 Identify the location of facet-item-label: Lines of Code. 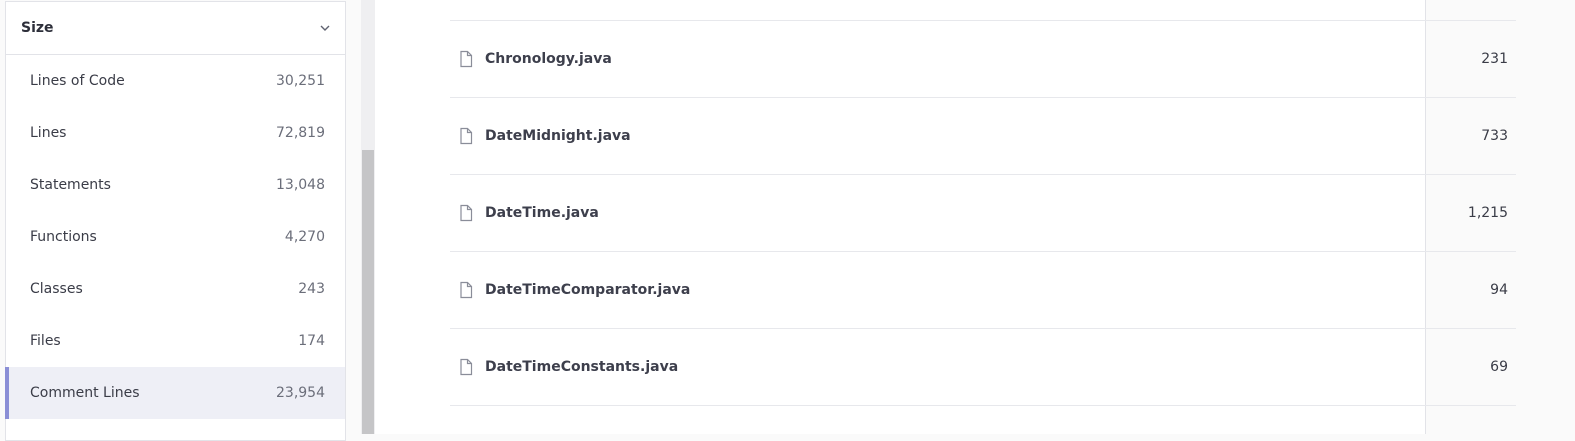
(77, 81).